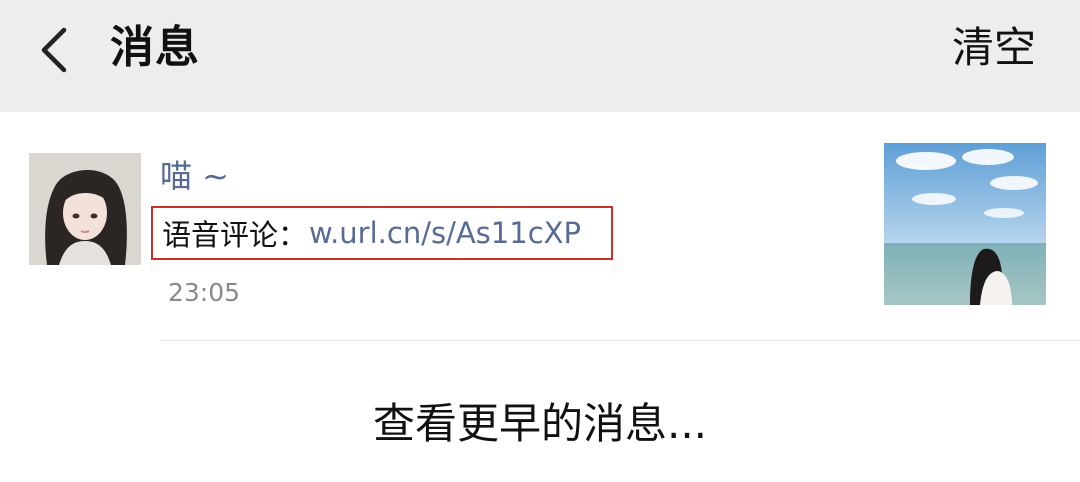 This screenshot has width=1080, height=482. I want to click on comment-link: w.url.cn/s/As11cXP, so click(445, 233).